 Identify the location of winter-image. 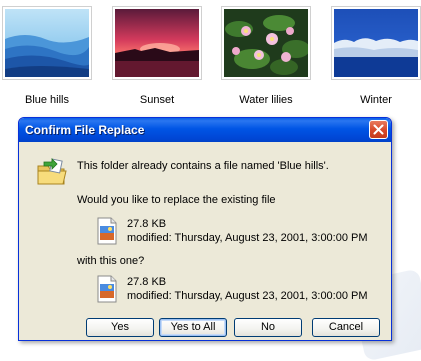
(376, 43).